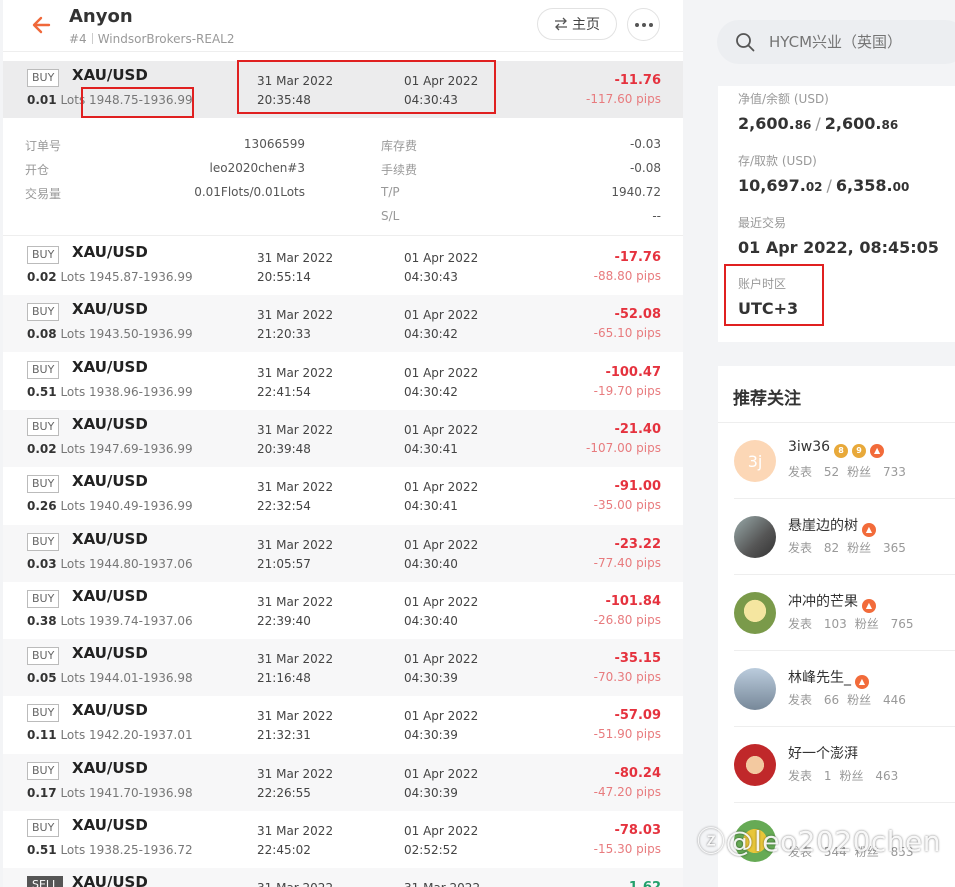  What do you see at coordinates (824, 185) in the screenshot?
I see `deposit-value: 10,697.02/6,358.00` at bounding box center [824, 185].